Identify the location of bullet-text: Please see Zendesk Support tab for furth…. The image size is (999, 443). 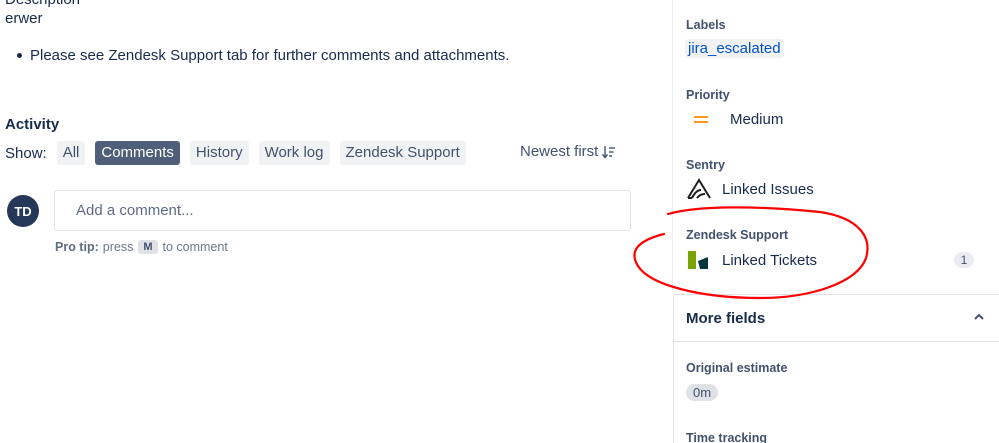
(270, 55).